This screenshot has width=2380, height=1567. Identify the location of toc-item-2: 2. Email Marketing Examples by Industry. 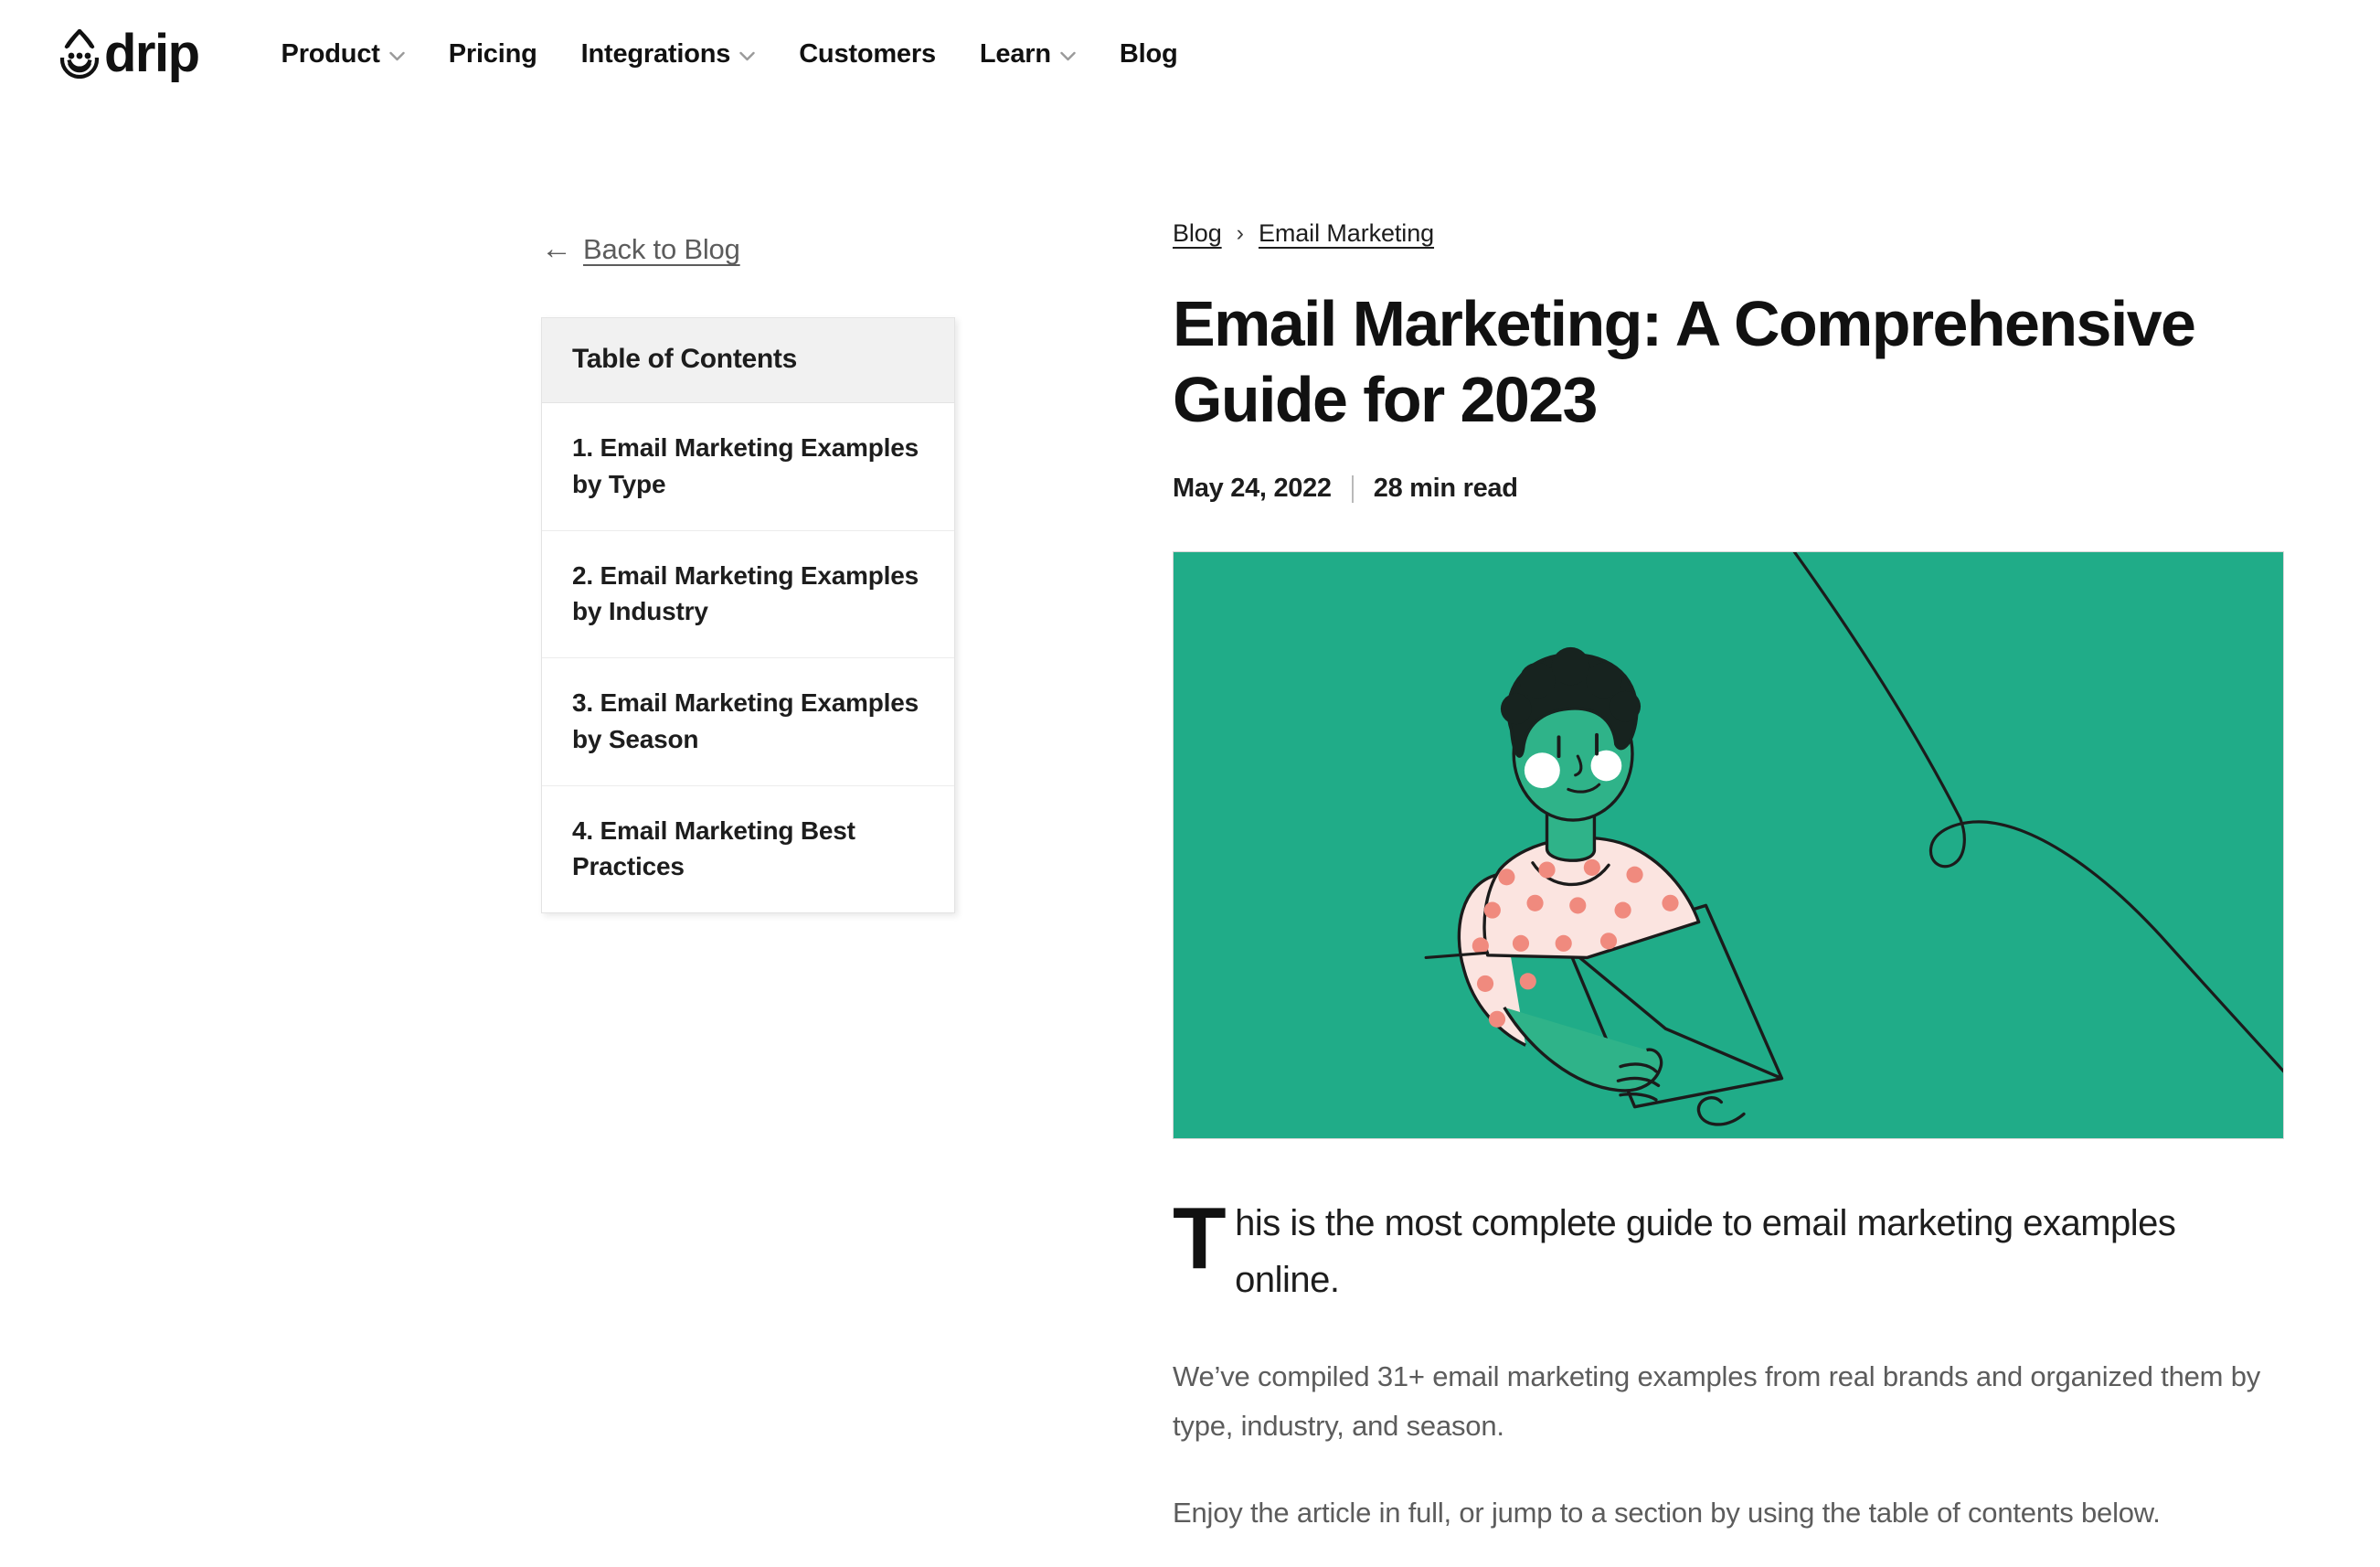
(748, 594).